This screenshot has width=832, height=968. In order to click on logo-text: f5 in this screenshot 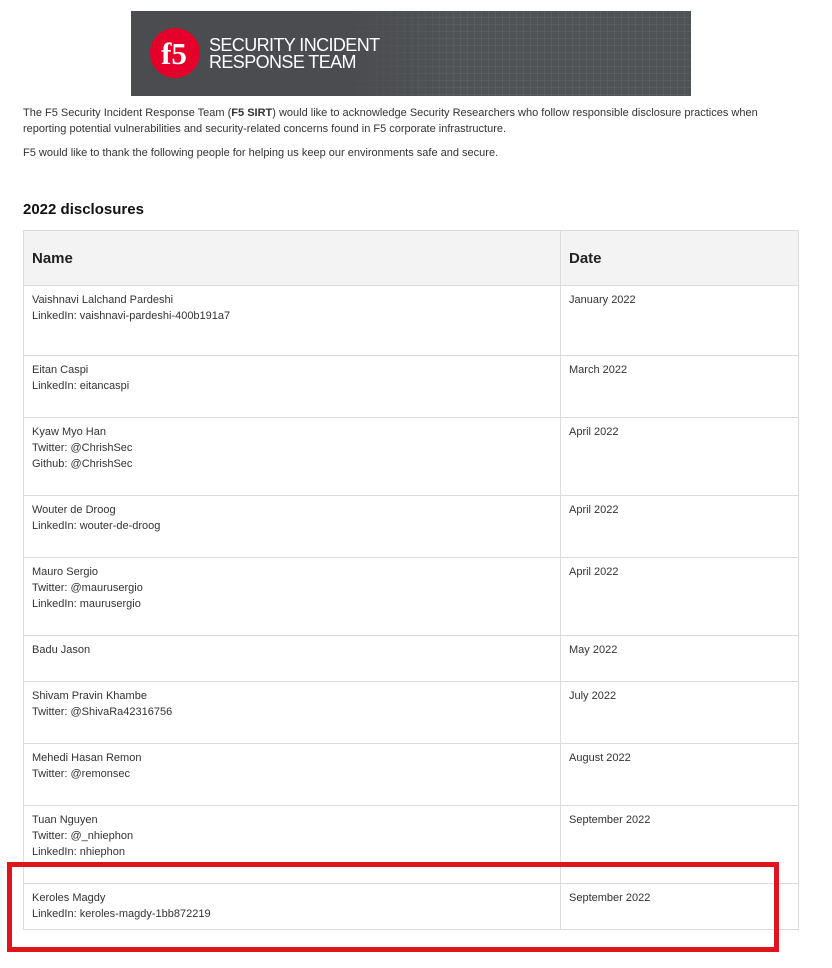, I will do `click(174, 53)`.